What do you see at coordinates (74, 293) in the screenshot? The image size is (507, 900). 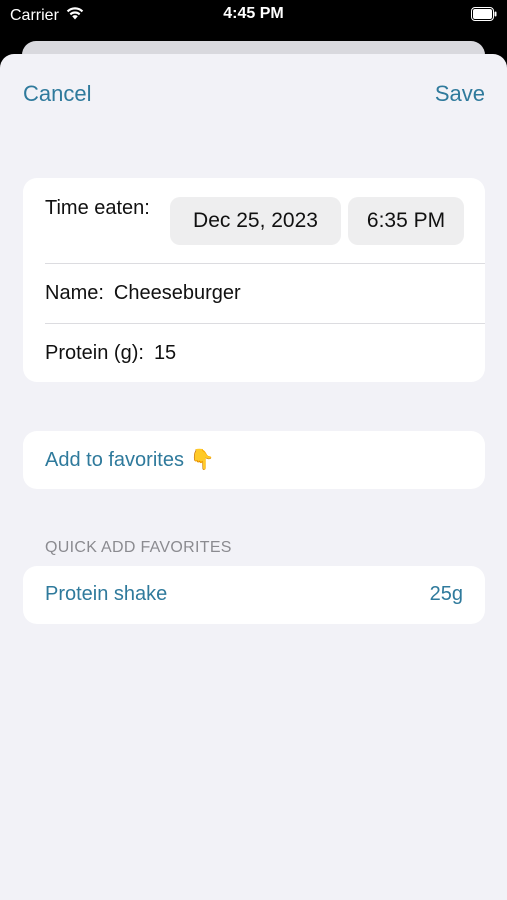 I see `name-label: Name:` at bounding box center [74, 293].